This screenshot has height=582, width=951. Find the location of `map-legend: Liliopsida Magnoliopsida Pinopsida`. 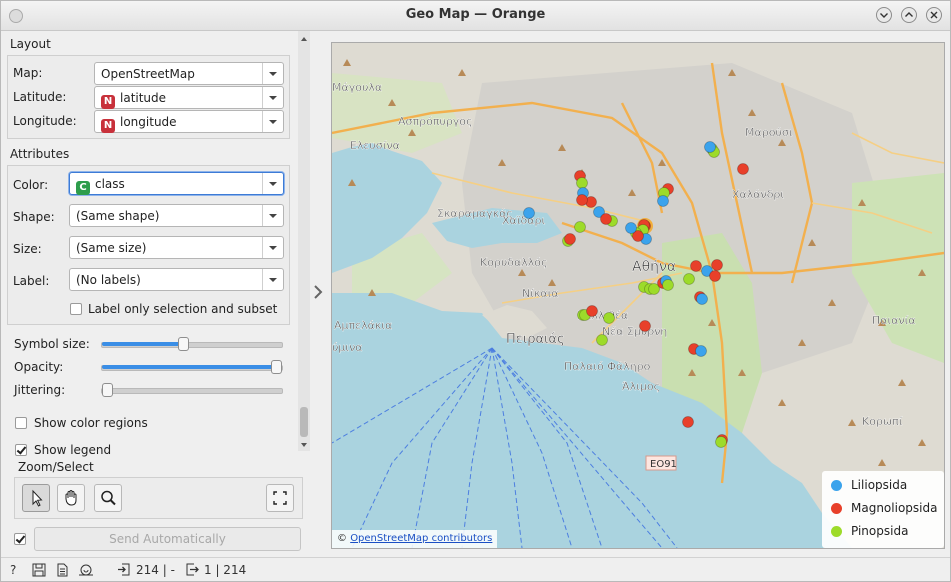

map-legend: Liliopsida Magnoliopsida Pinopsida is located at coordinates (883, 509).